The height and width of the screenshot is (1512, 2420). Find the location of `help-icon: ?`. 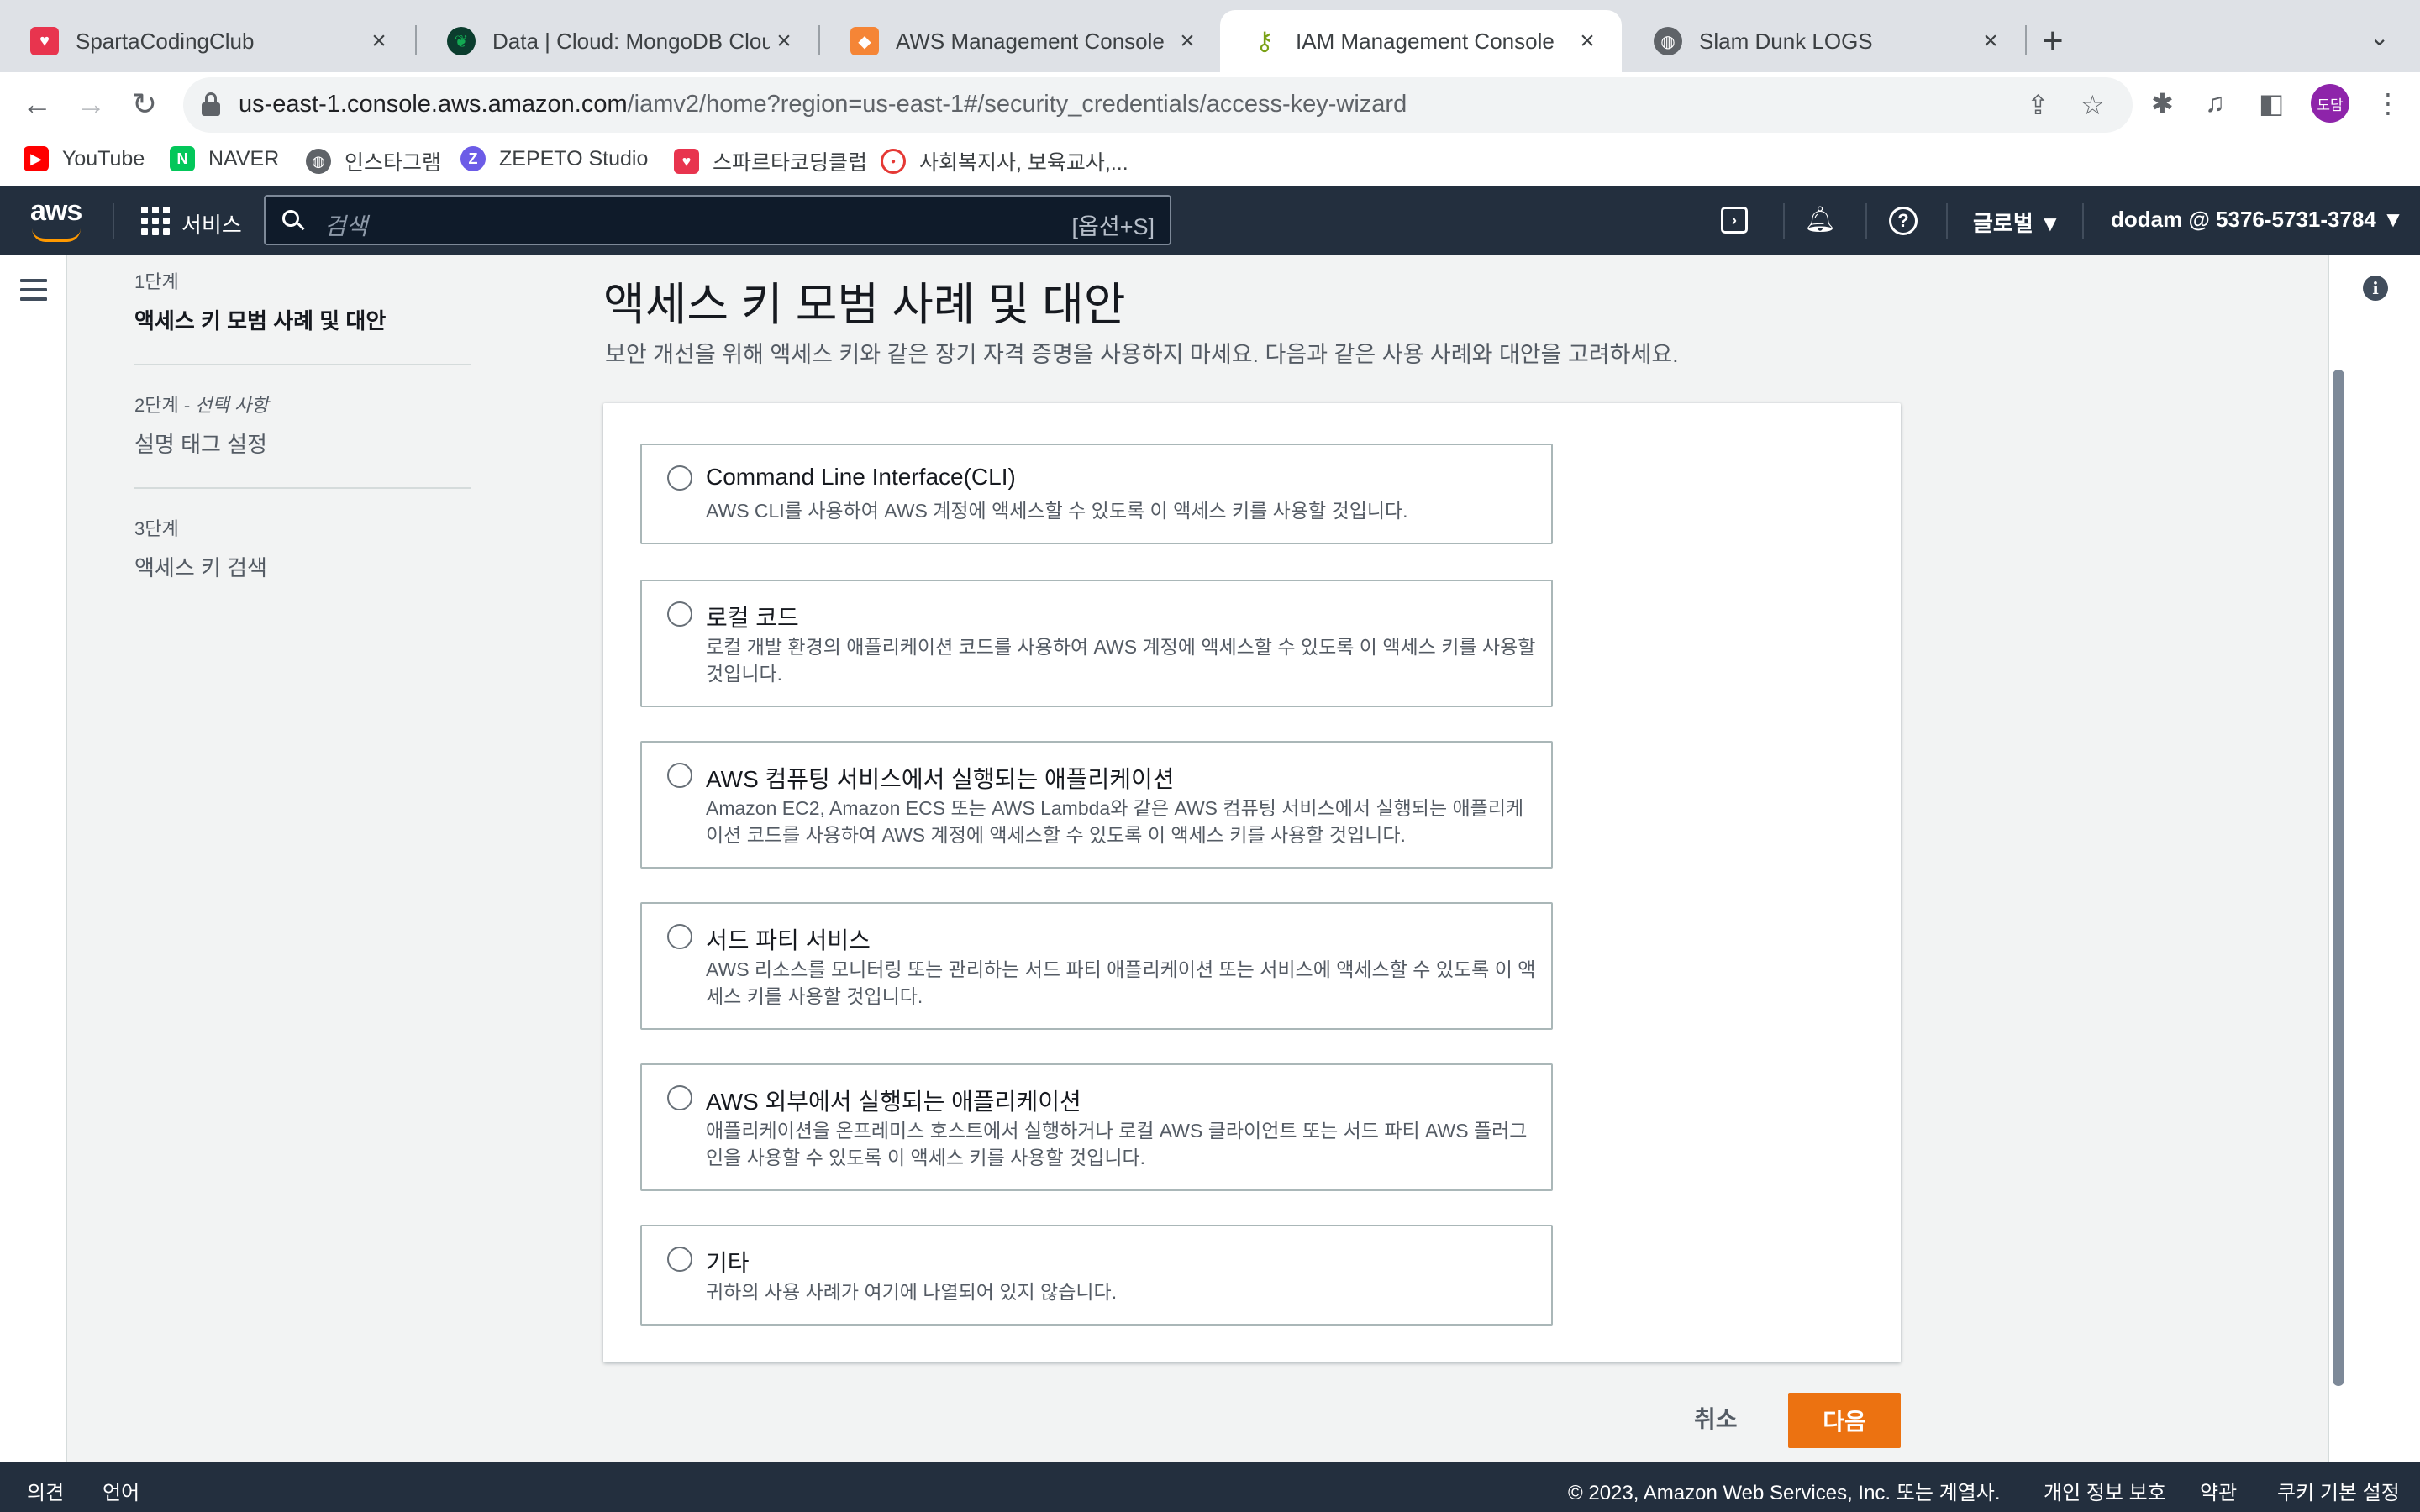

help-icon: ? is located at coordinates (1904, 221).